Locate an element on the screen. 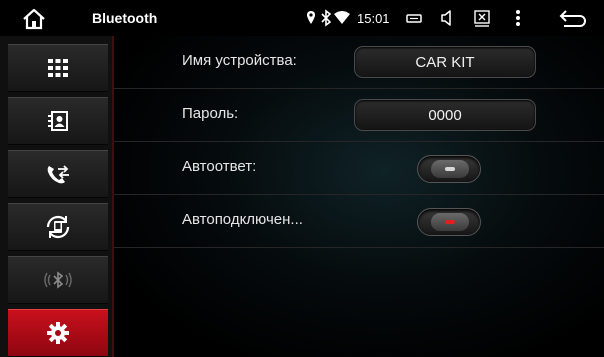 The image size is (604, 357). auto-connect-toggle-knob is located at coordinates (450, 222).